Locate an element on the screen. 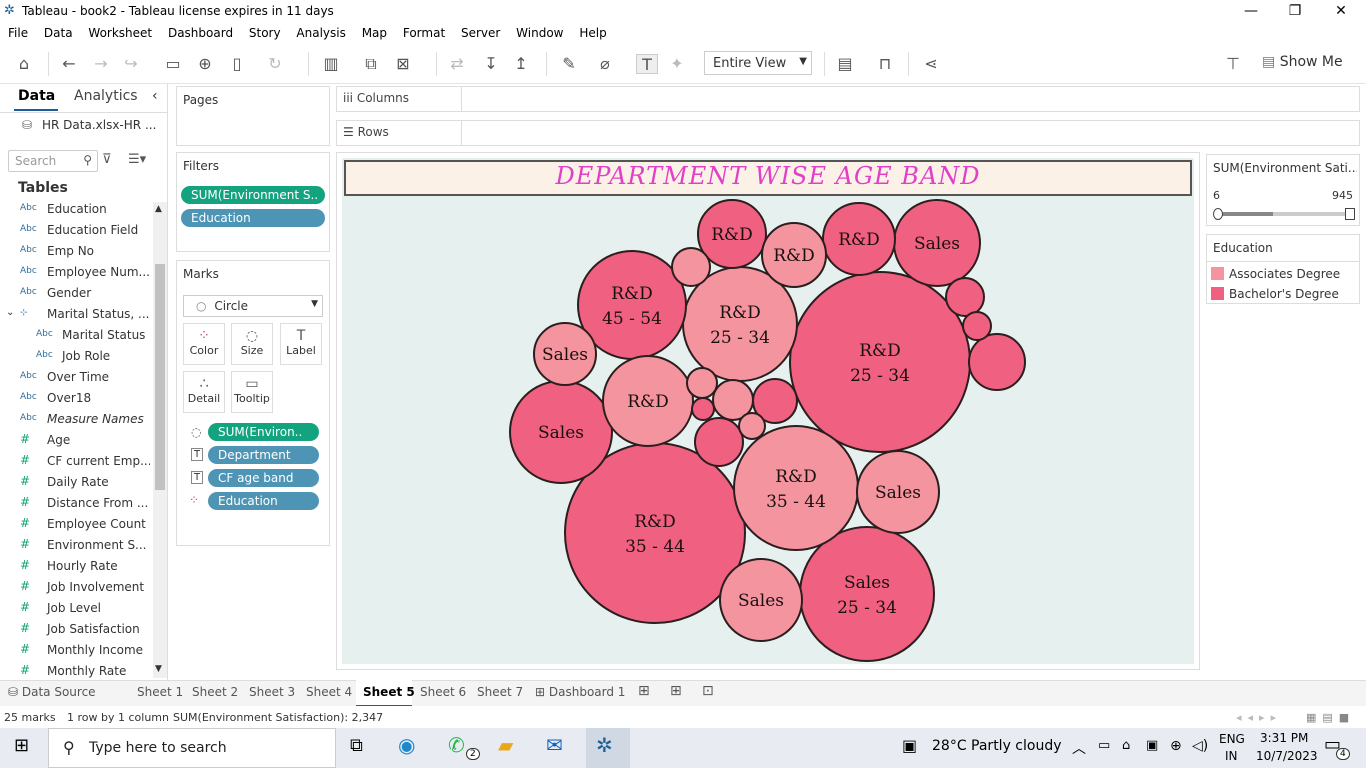 The width and height of the screenshot is (1366, 768). field-item: # Job Level is located at coordinates (75, 609).